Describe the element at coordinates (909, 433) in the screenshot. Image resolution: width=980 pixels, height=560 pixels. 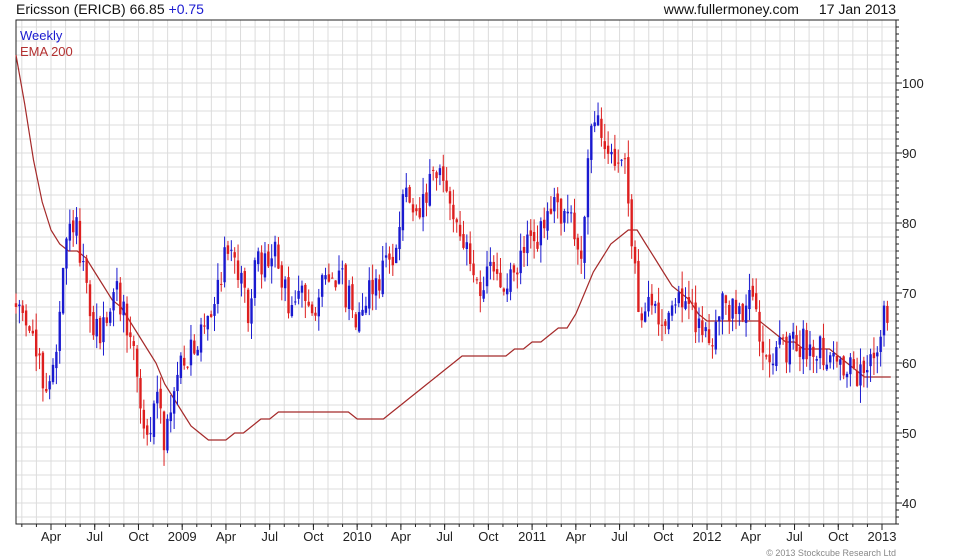
I see `y-tick-label: 50` at that location.